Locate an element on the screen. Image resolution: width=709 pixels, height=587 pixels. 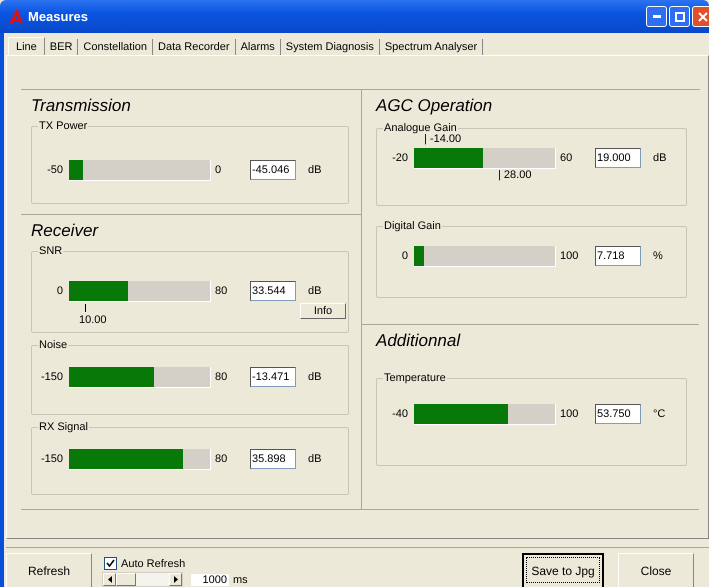
interval-field: 1000 is located at coordinates (210, 580).